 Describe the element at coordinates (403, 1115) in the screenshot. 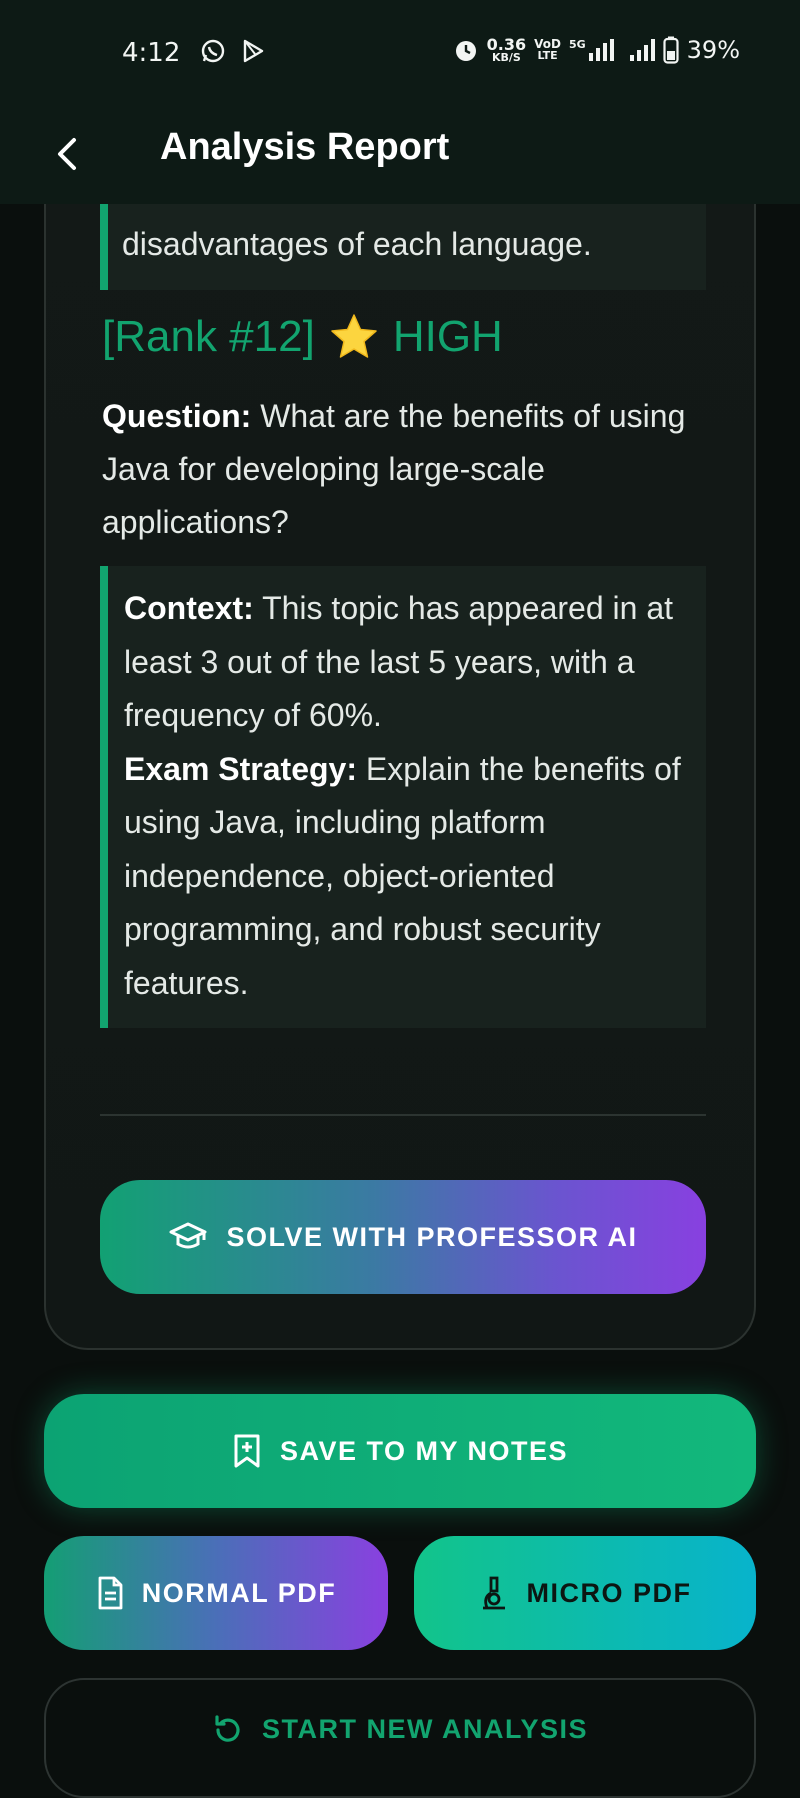

I see `divider` at that location.